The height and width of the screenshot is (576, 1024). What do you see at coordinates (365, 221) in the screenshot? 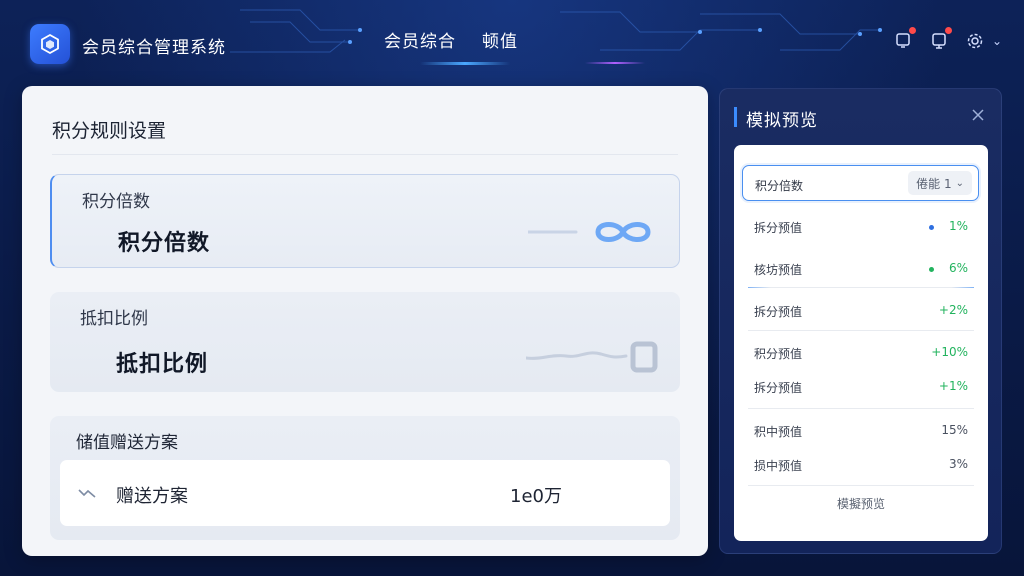
I see `points-multiplier-card: 积分倍数 积分倍数` at bounding box center [365, 221].